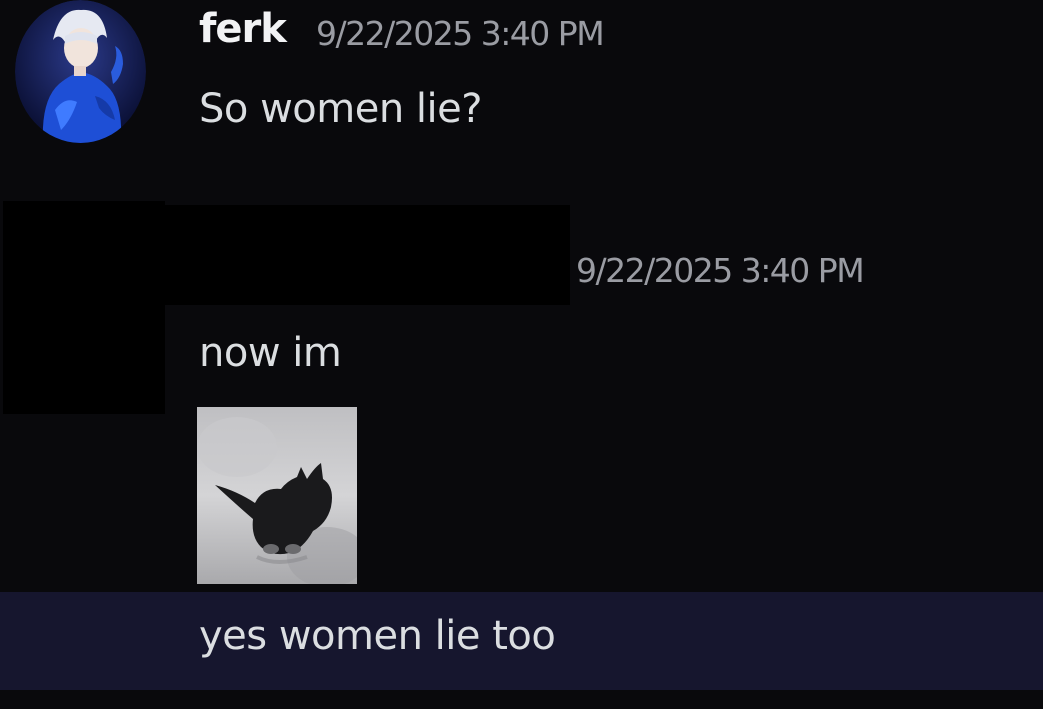 Image resolution: width=1043 pixels, height=709 pixels. I want to click on user-avatar, so click(80, 71).